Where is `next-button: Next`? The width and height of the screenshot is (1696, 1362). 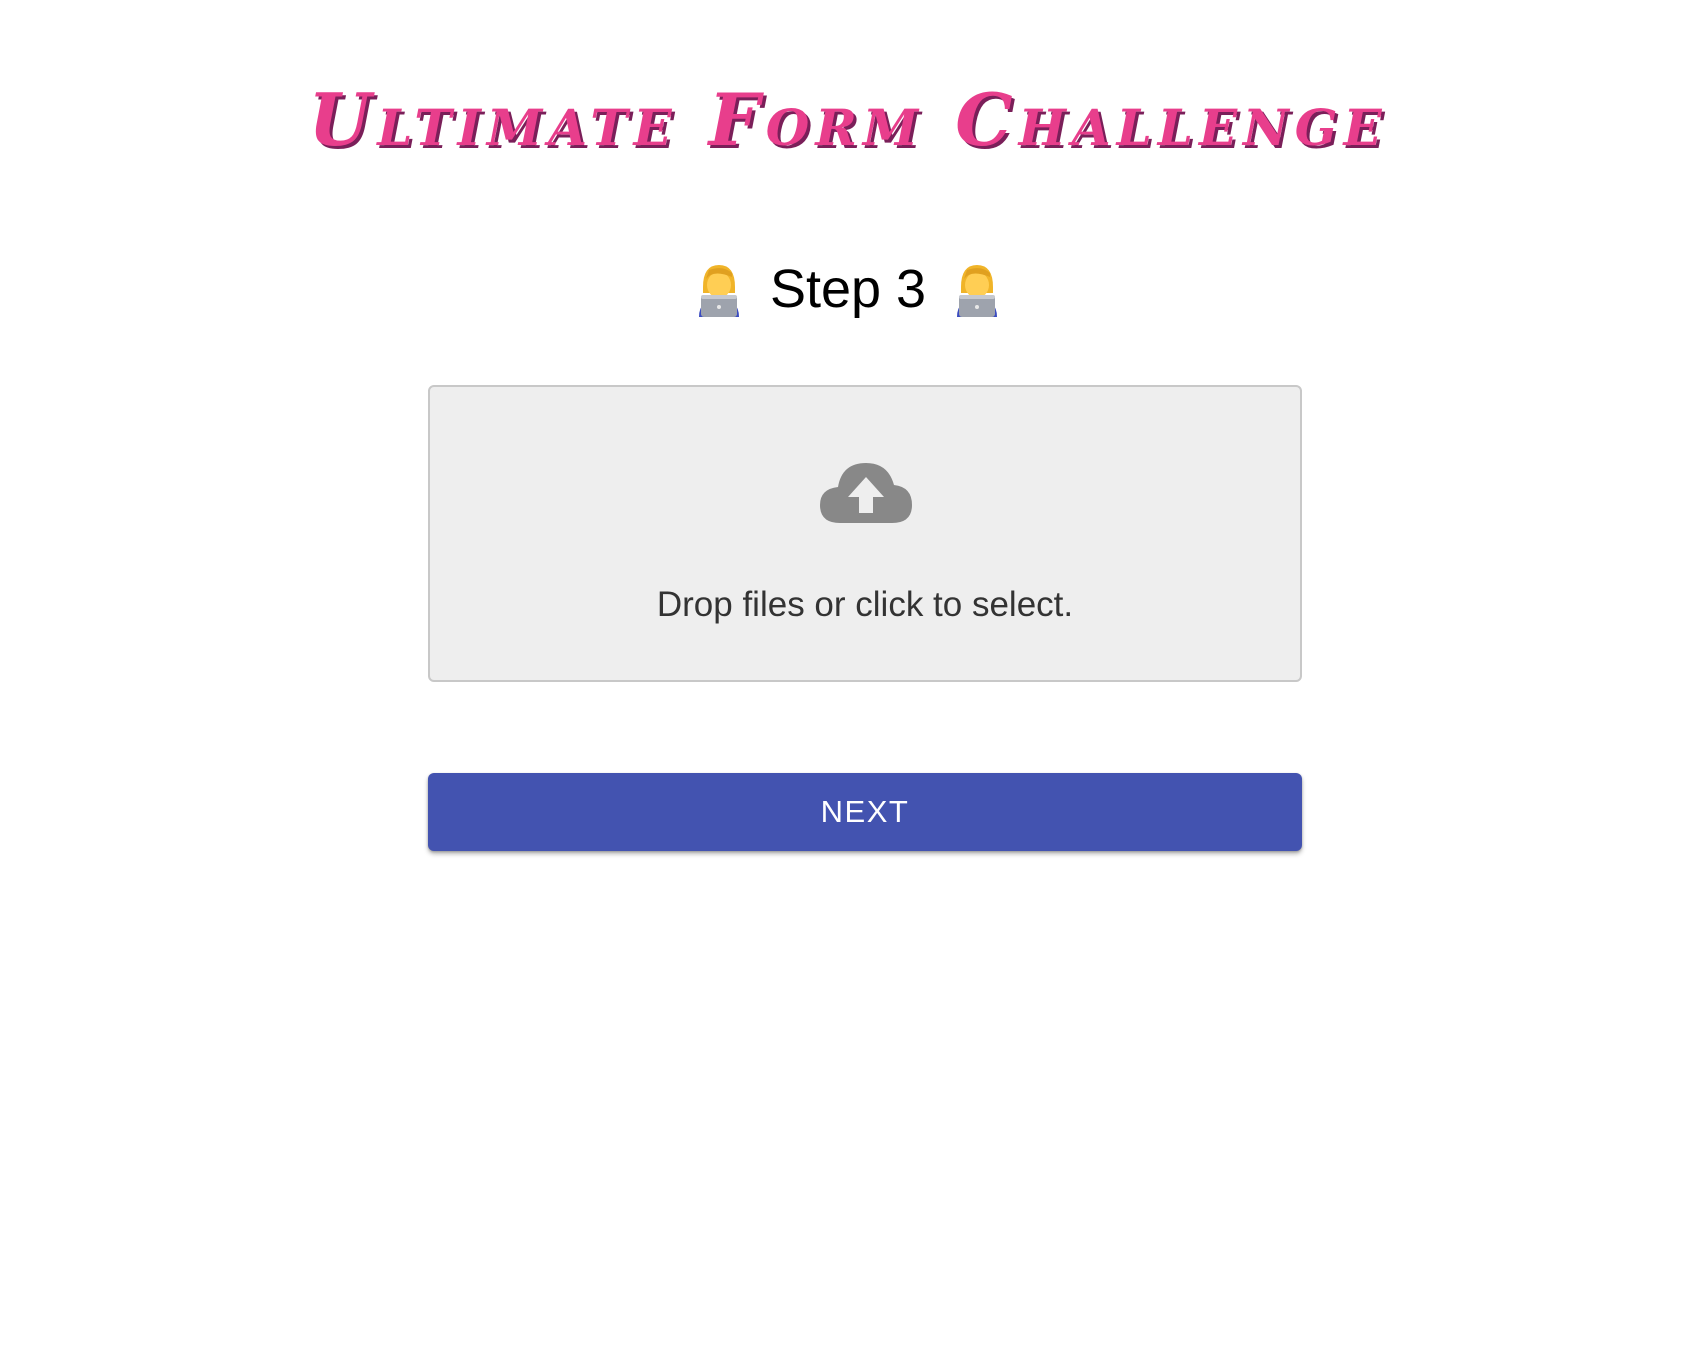
next-button: Next is located at coordinates (865, 812).